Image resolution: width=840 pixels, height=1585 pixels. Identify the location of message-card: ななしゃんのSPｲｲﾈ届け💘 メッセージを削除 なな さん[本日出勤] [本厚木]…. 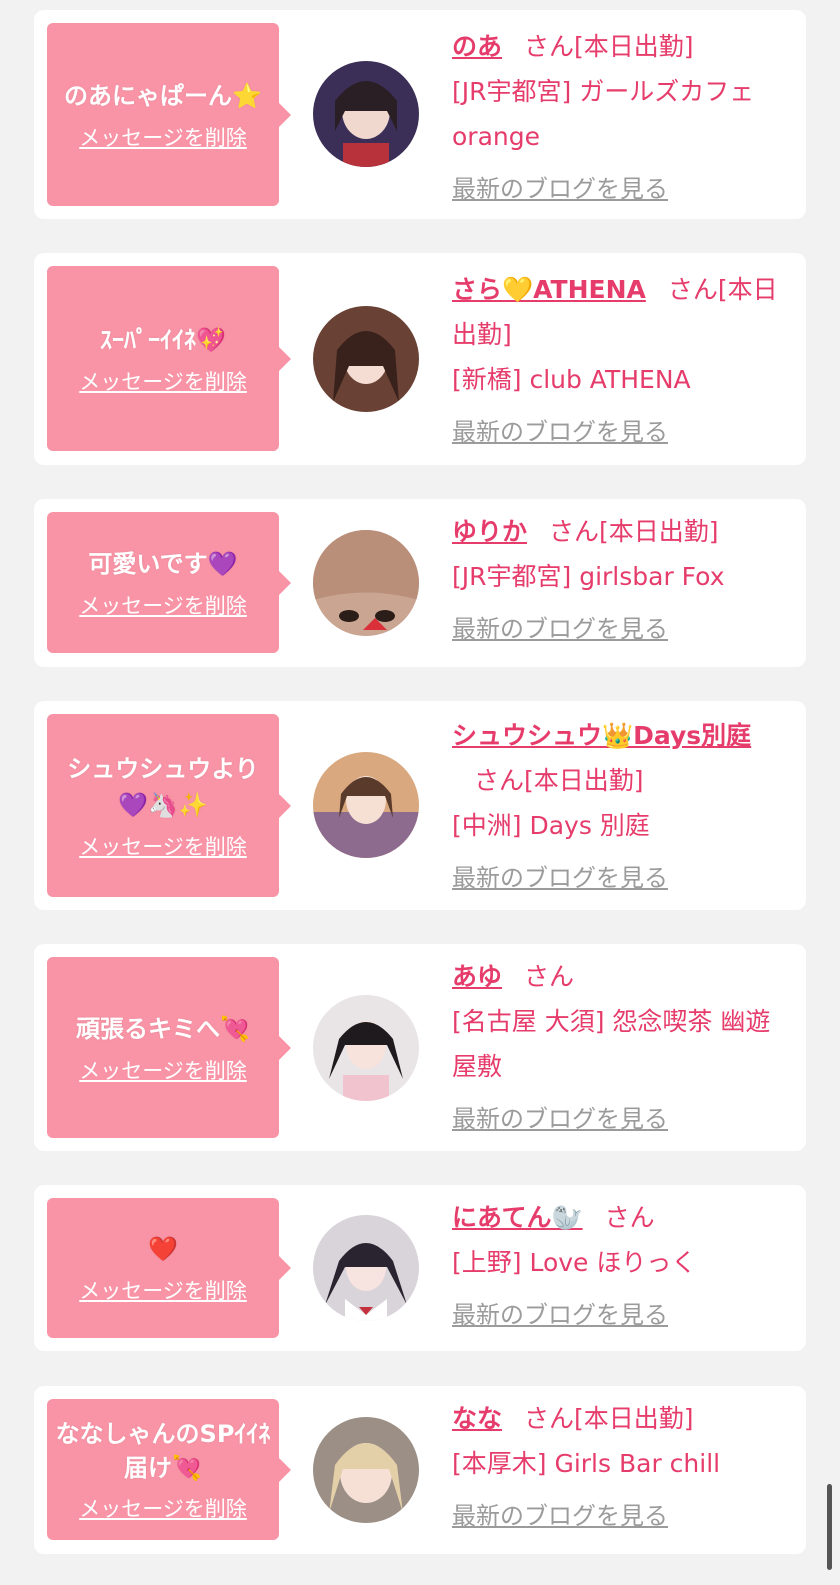
(420, 1470).